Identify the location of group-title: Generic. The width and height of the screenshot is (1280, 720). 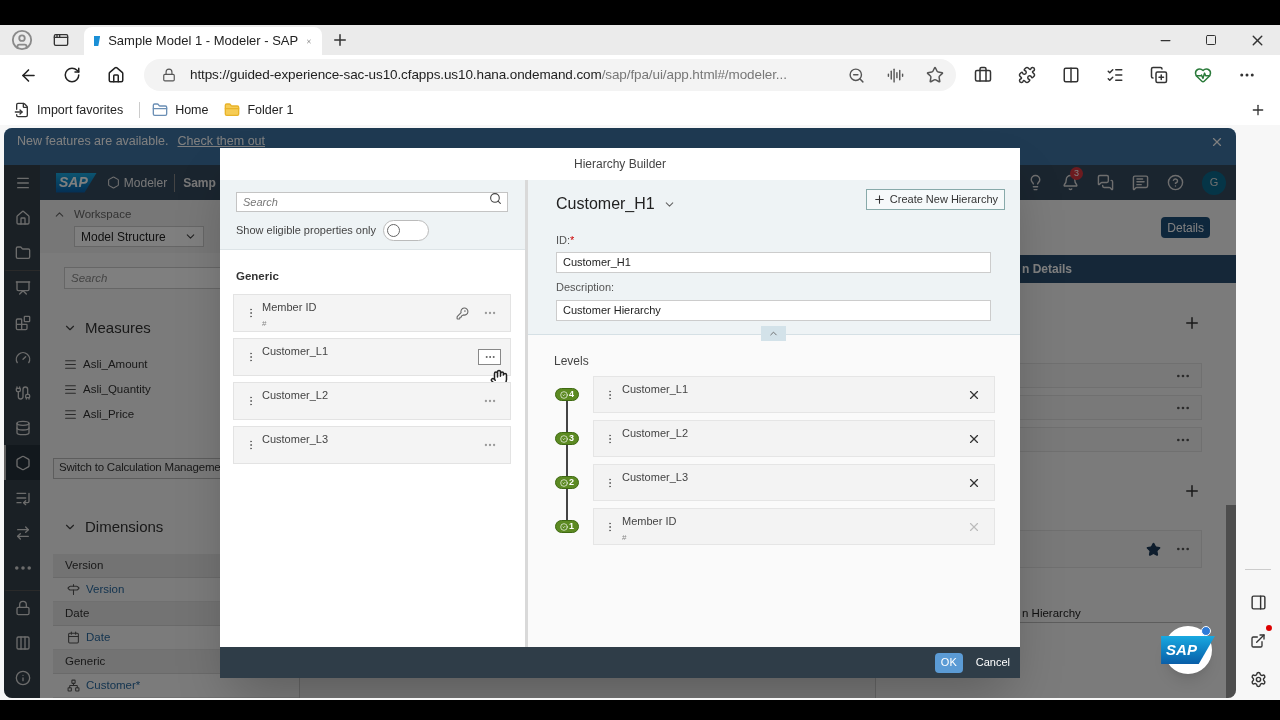
(258, 276).